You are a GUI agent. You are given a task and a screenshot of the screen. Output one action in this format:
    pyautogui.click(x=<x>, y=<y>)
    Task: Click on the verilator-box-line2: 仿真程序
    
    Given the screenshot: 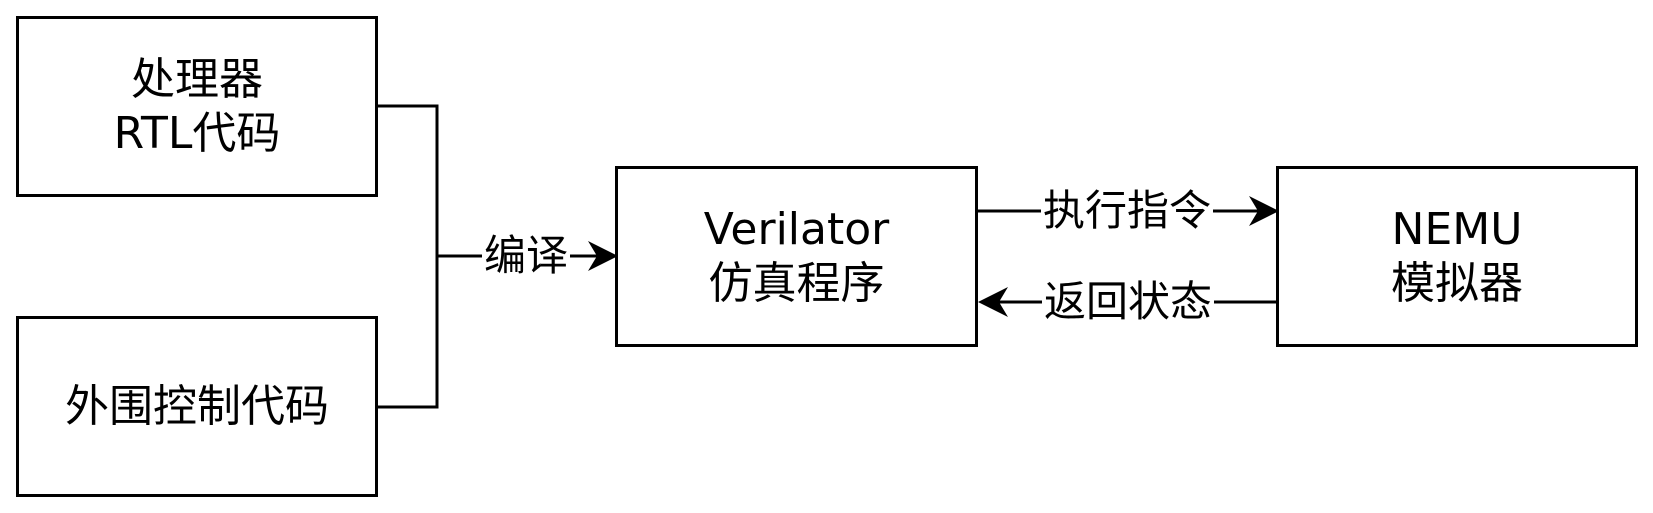 What is the action you would take?
    pyautogui.click(x=796, y=283)
    